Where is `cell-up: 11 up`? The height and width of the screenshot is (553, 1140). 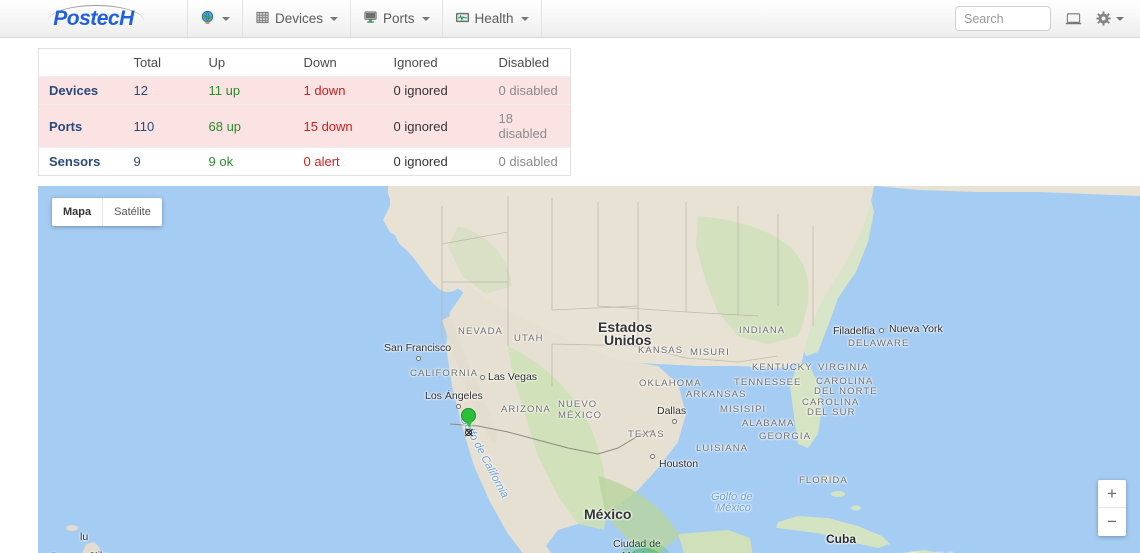 cell-up: 11 up is located at coordinates (256, 90).